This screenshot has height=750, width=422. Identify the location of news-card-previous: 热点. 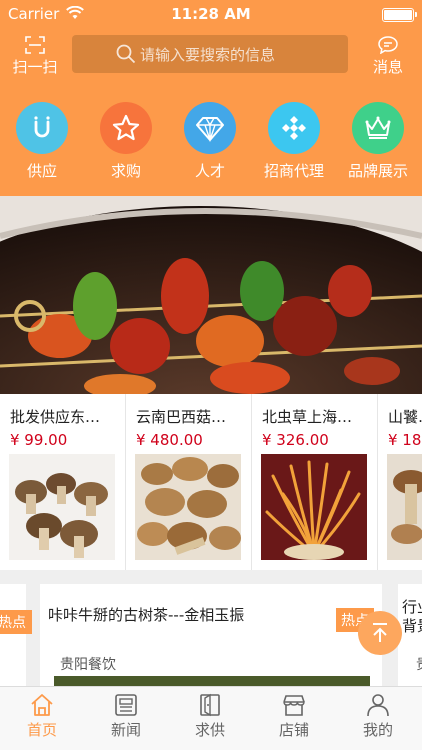
(16, 635).